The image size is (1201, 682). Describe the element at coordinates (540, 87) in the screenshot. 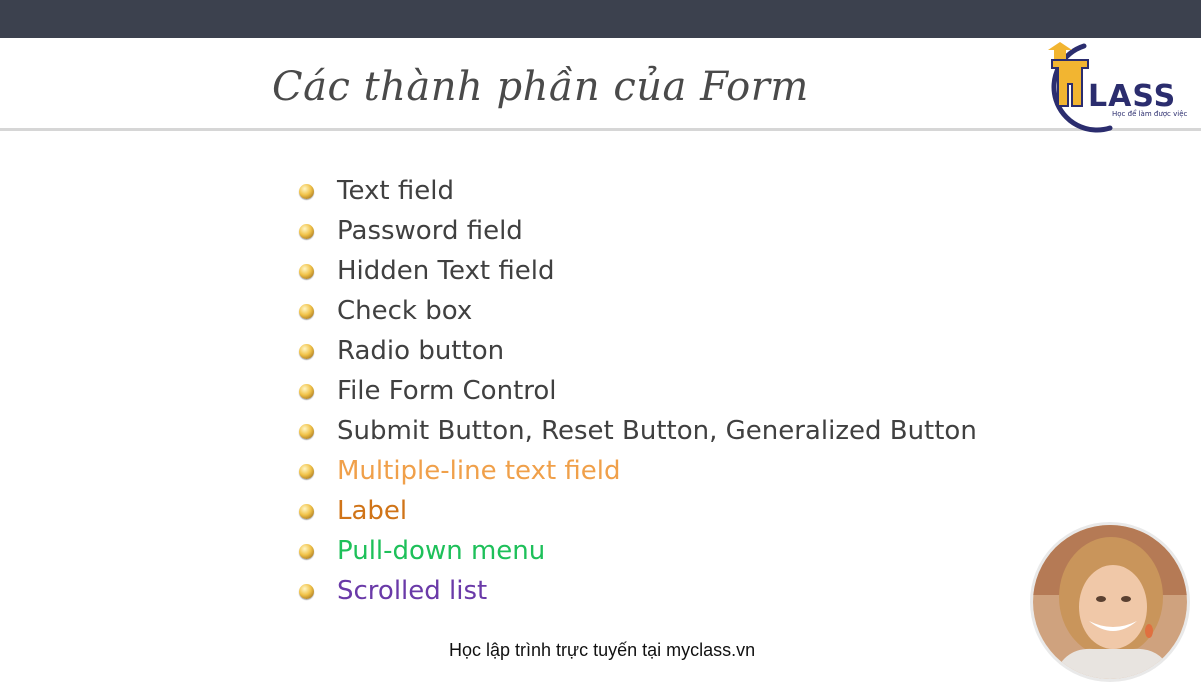

I see `slide-title: Các thành phần của Form` at that location.